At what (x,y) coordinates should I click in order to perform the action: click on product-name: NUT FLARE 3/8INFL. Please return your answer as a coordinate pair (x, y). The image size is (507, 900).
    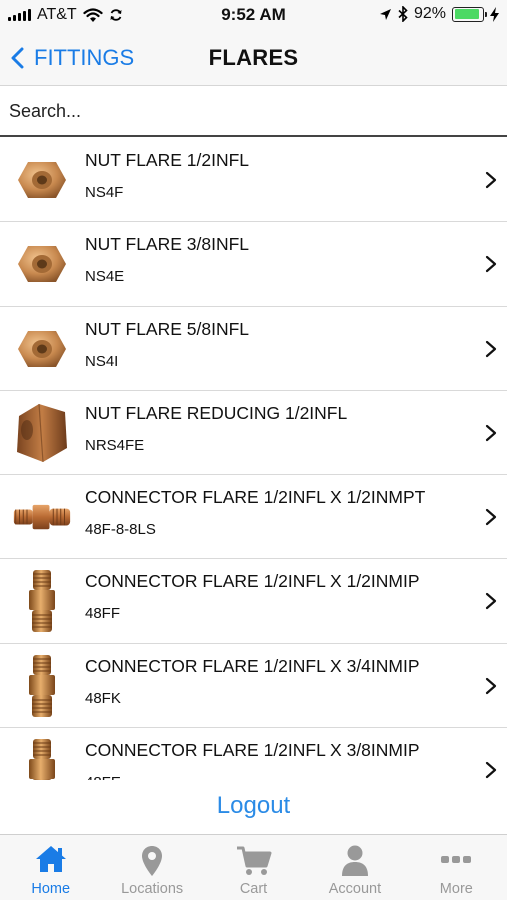
    Looking at the image, I should click on (167, 244).